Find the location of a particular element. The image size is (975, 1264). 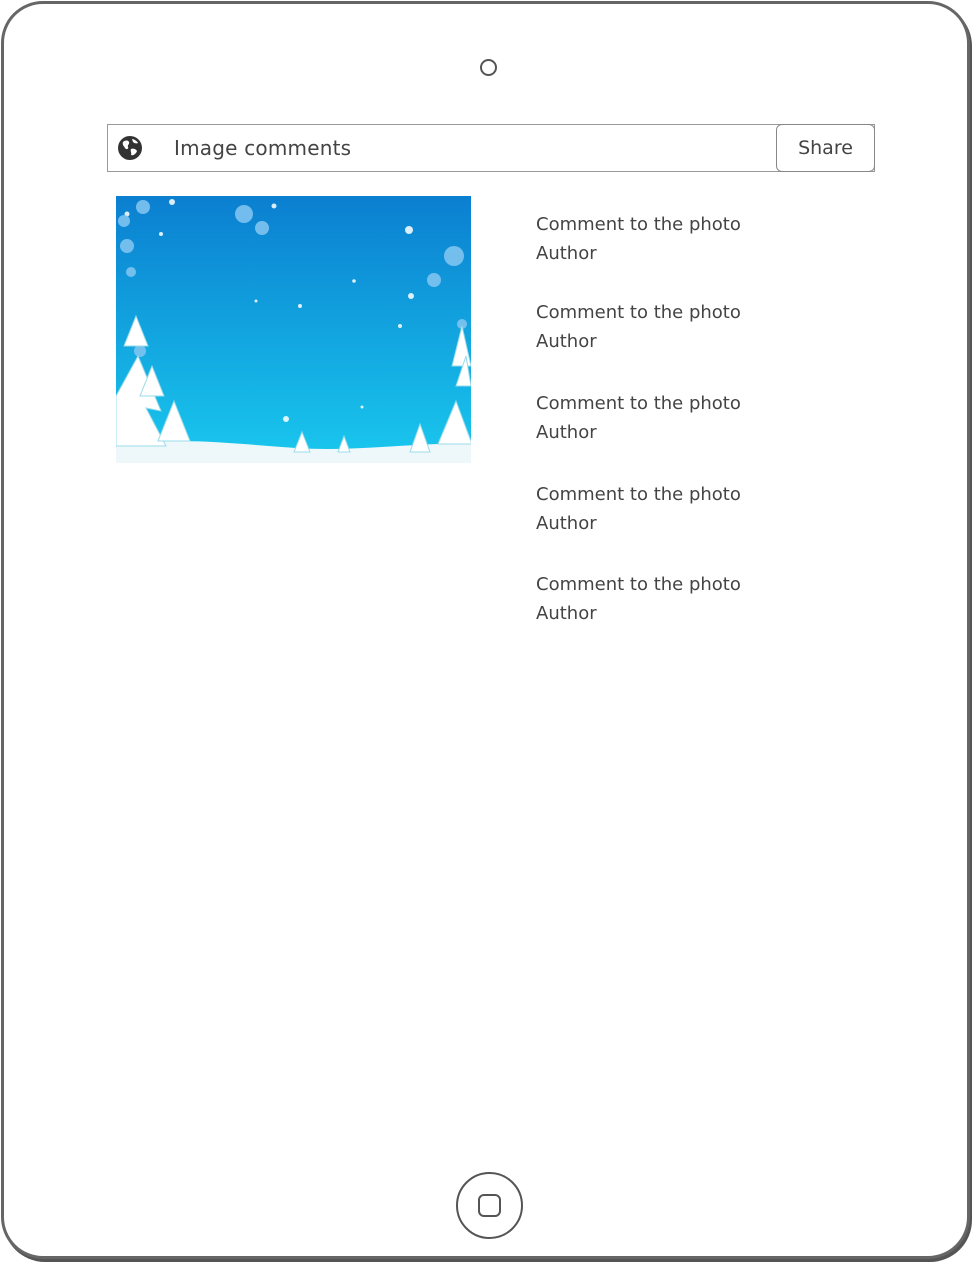

winter-scene-image is located at coordinates (293, 329).